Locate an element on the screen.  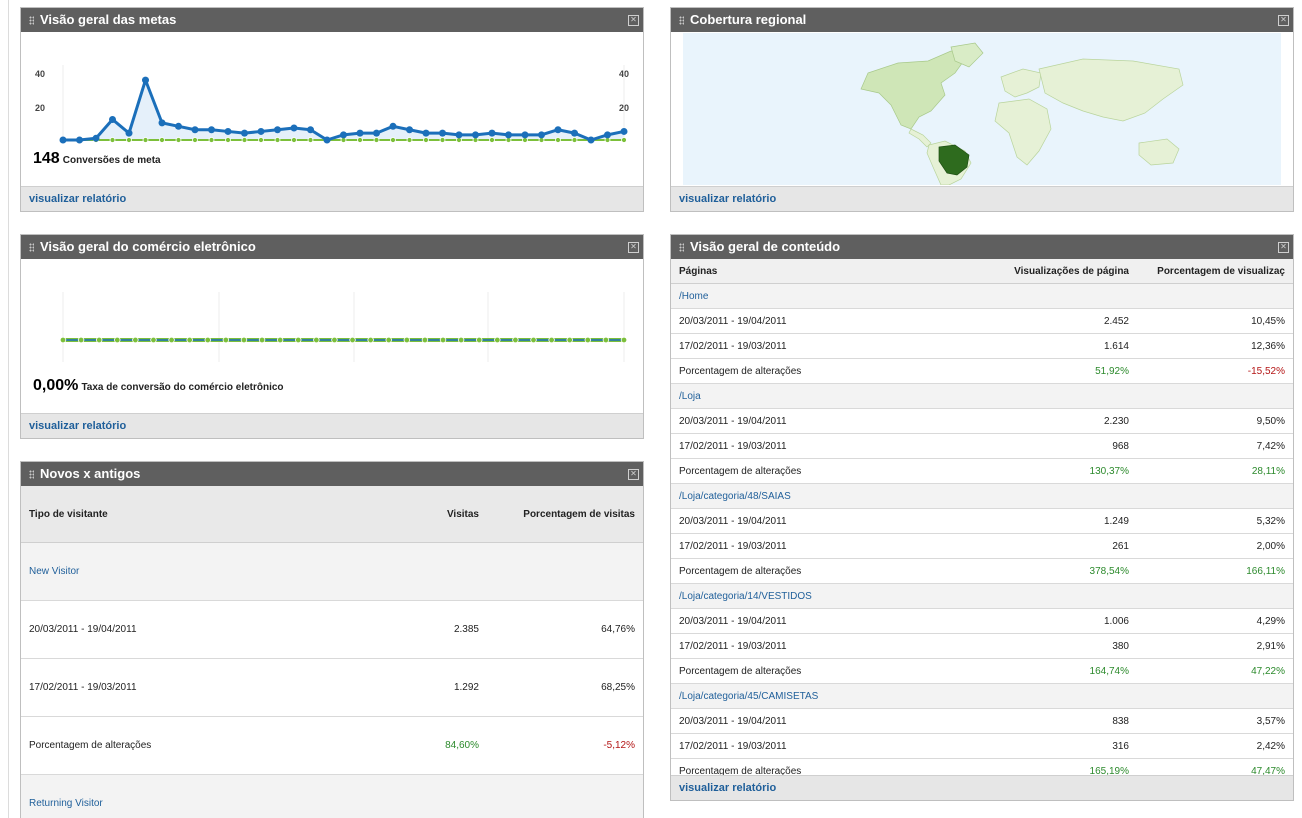
region-view-report-link: visualizar relatório is located at coordinates (727, 199).